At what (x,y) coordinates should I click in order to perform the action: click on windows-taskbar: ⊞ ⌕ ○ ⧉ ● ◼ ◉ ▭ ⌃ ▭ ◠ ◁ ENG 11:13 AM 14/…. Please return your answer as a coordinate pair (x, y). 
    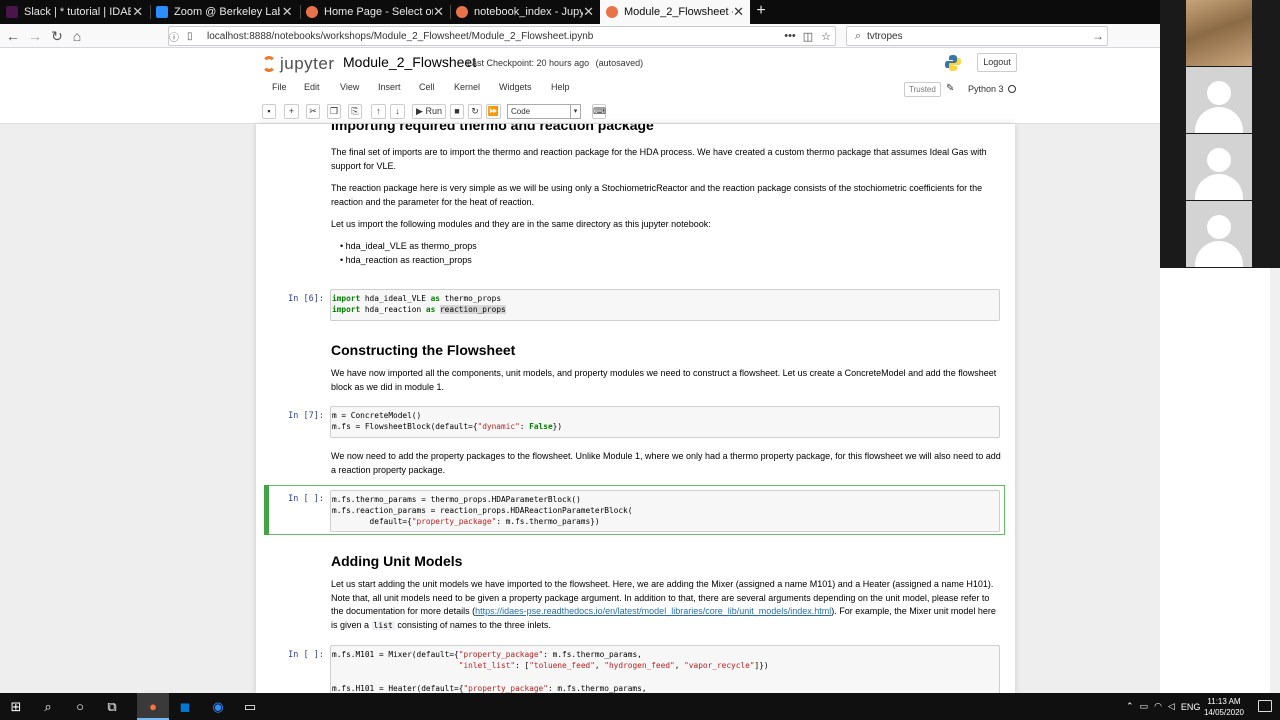
    Looking at the image, I should click on (640, 706).